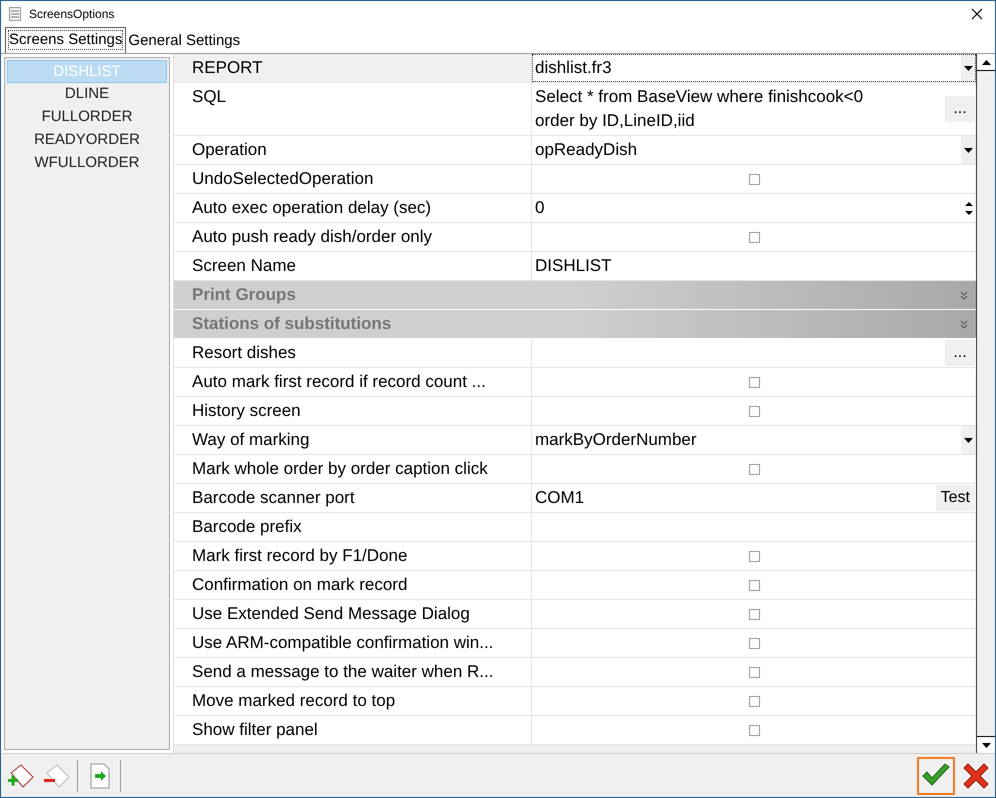 The height and width of the screenshot is (798, 996). Describe the element at coordinates (353, 109) in the screenshot. I see `property-label: SQL` at that location.